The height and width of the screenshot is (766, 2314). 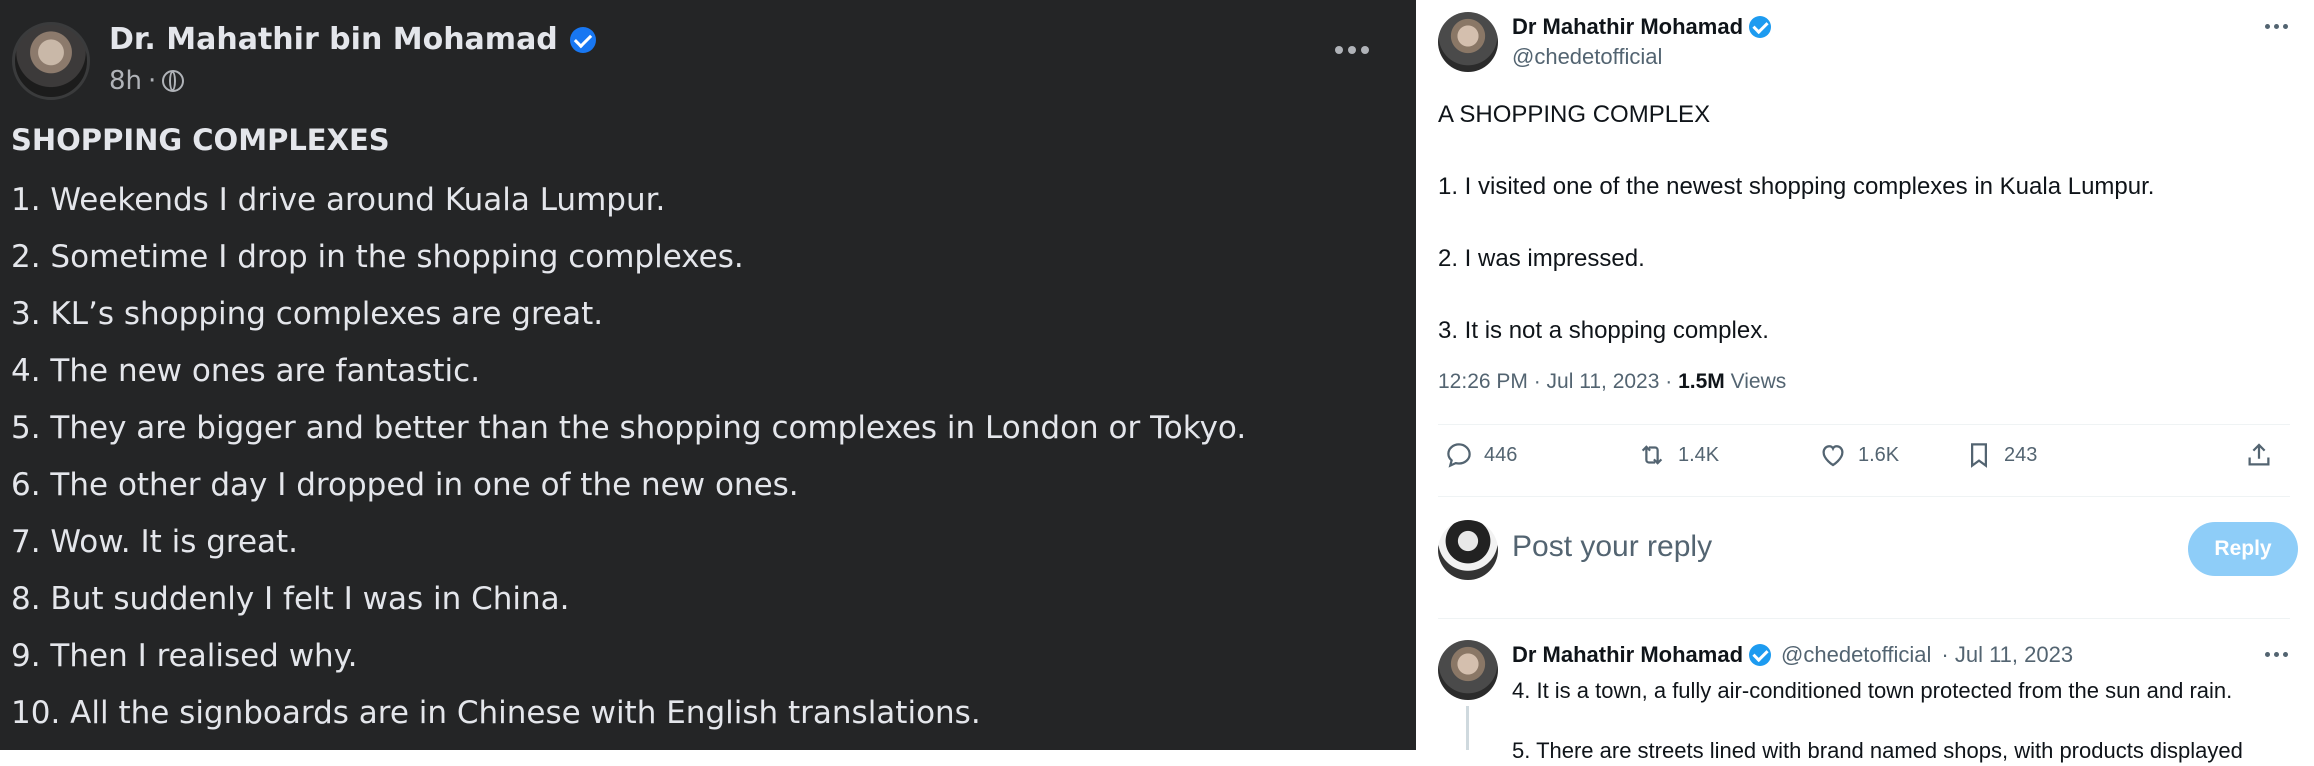 What do you see at coordinates (1574, 114) in the screenshot?
I see `tweet-title: A SHOPPING COMPLEX` at bounding box center [1574, 114].